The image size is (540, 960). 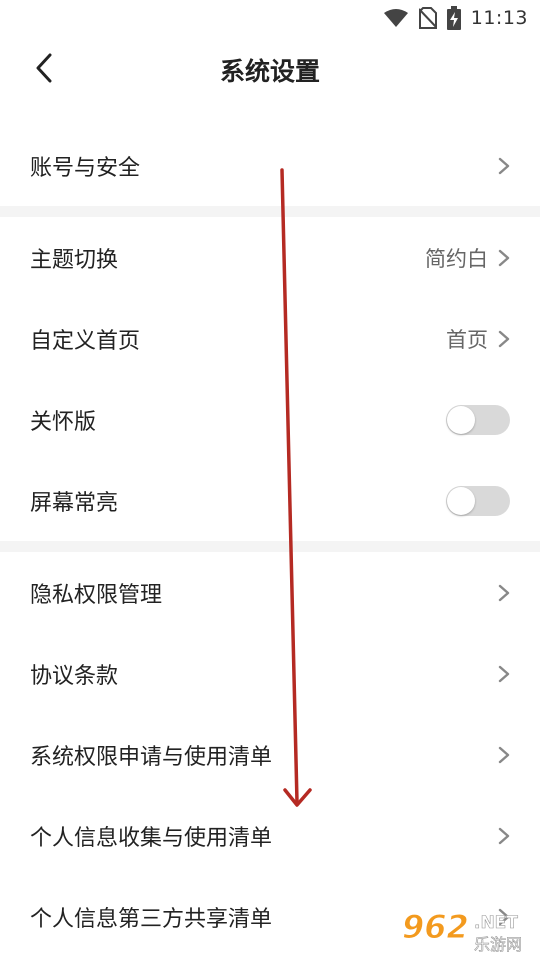 I want to click on screen-always-on-toggle, so click(x=478, y=500).